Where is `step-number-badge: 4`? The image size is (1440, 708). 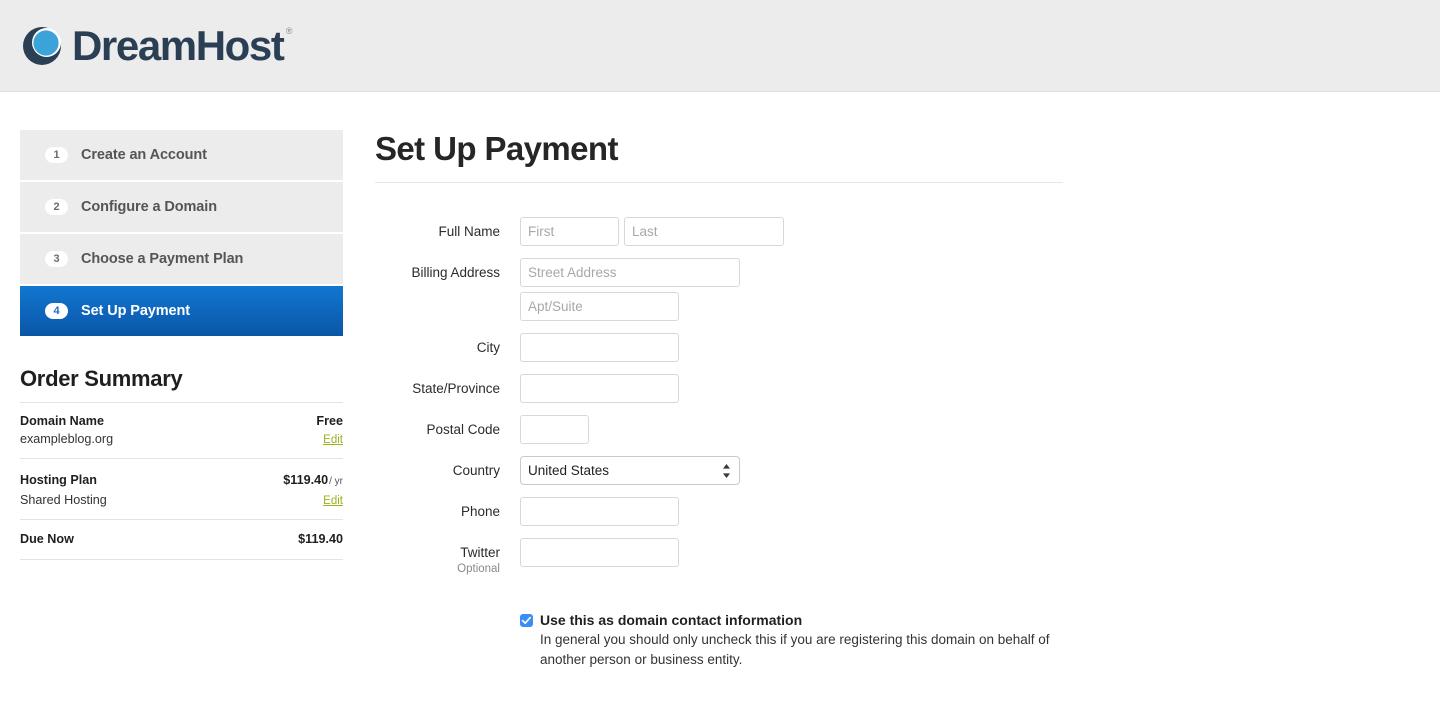
step-number-badge: 4 is located at coordinates (56, 311).